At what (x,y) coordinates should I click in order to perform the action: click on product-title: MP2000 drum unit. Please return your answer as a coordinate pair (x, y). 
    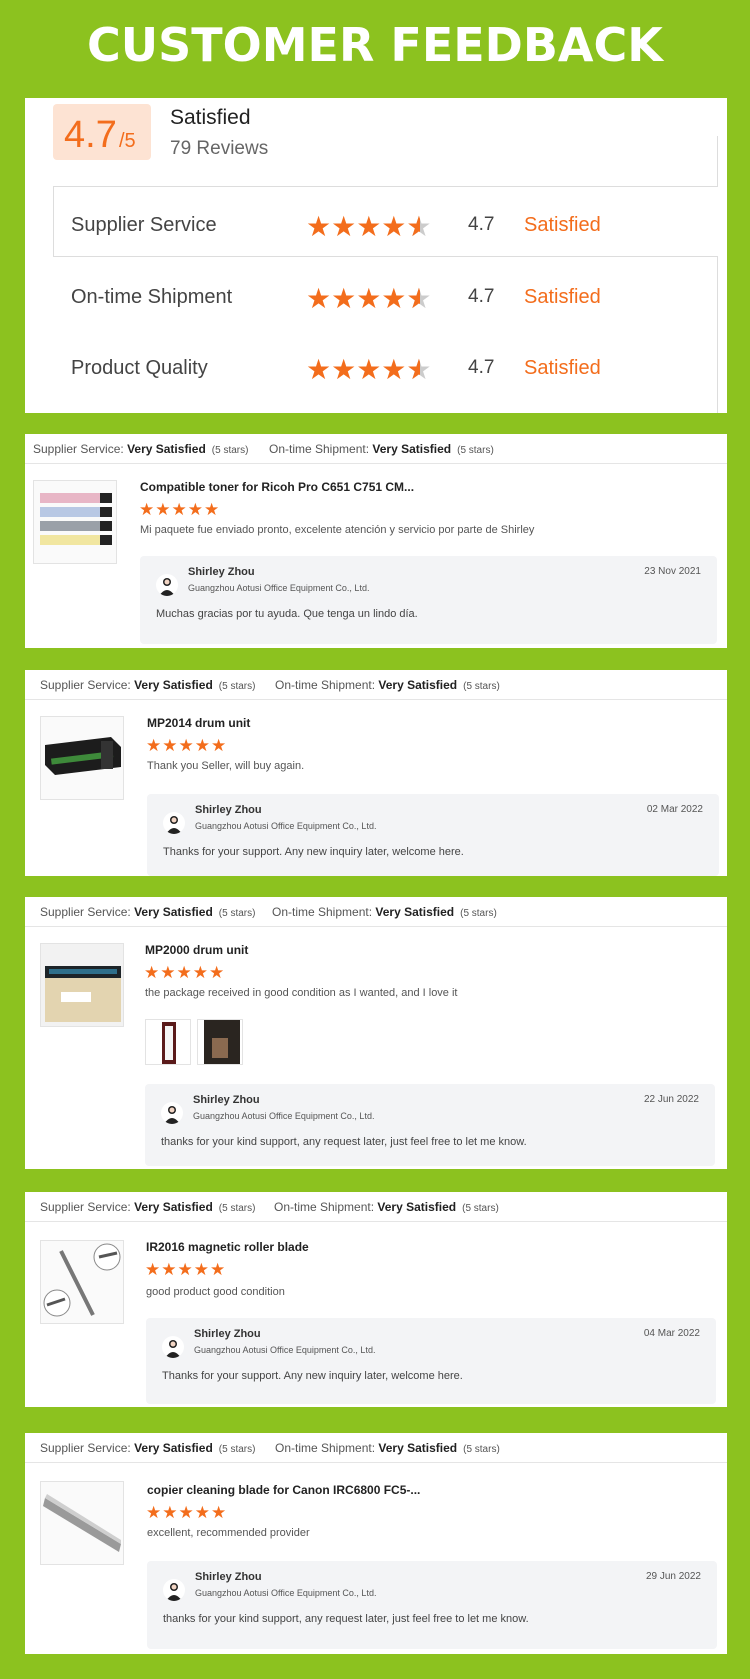
    Looking at the image, I should click on (196, 950).